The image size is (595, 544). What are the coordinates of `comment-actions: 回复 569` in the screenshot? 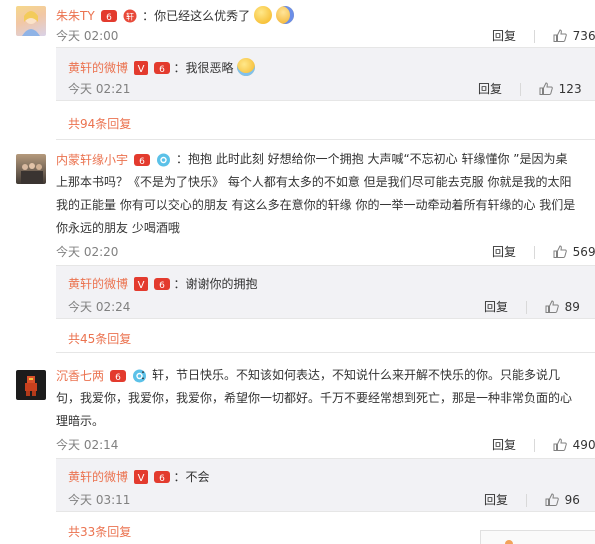 It's located at (543, 252).